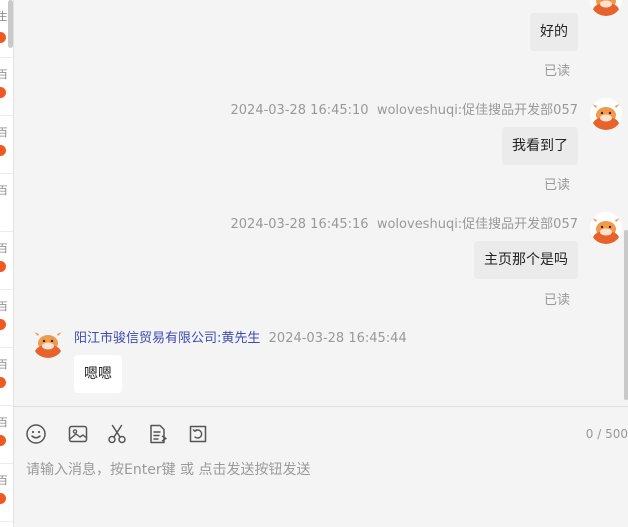 Image resolution: width=628 pixels, height=527 pixels. I want to click on conversation-item: 生, so click(6, 29).